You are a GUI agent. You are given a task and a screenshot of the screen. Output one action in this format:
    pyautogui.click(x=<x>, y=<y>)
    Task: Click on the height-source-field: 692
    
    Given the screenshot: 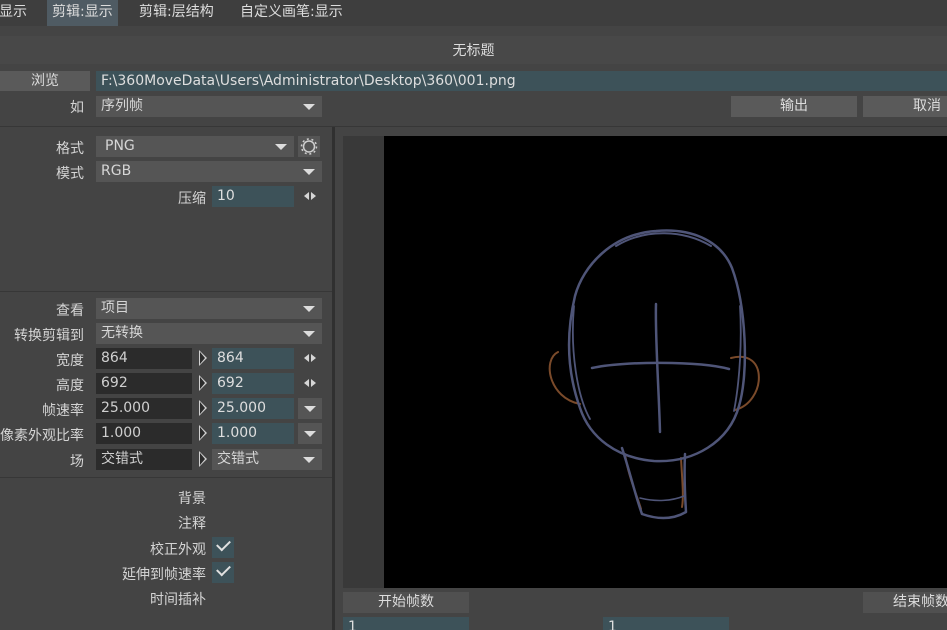 What is the action you would take?
    pyautogui.click(x=144, y=383)
    